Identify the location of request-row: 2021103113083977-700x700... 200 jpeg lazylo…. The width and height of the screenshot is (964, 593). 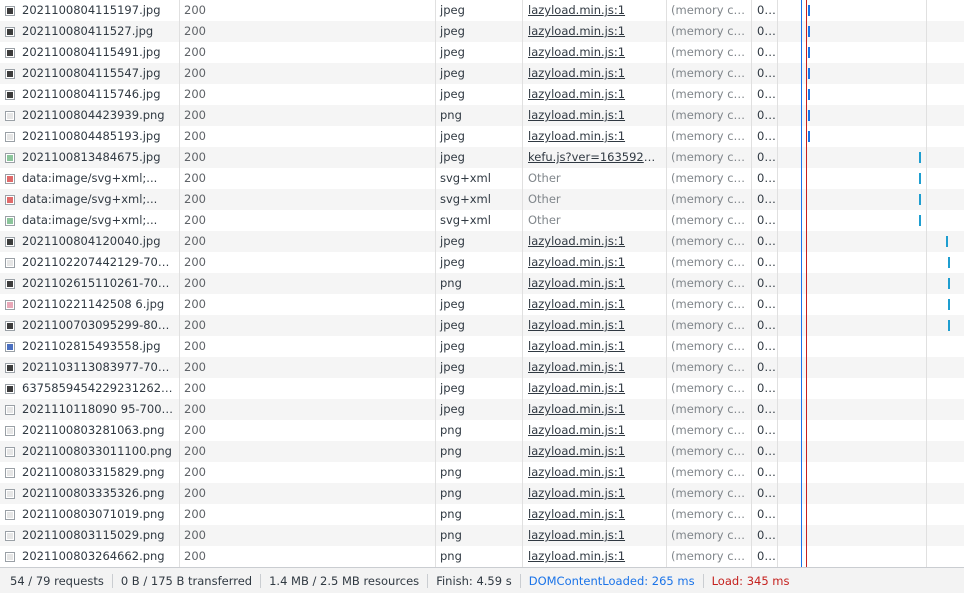
(482, 367).